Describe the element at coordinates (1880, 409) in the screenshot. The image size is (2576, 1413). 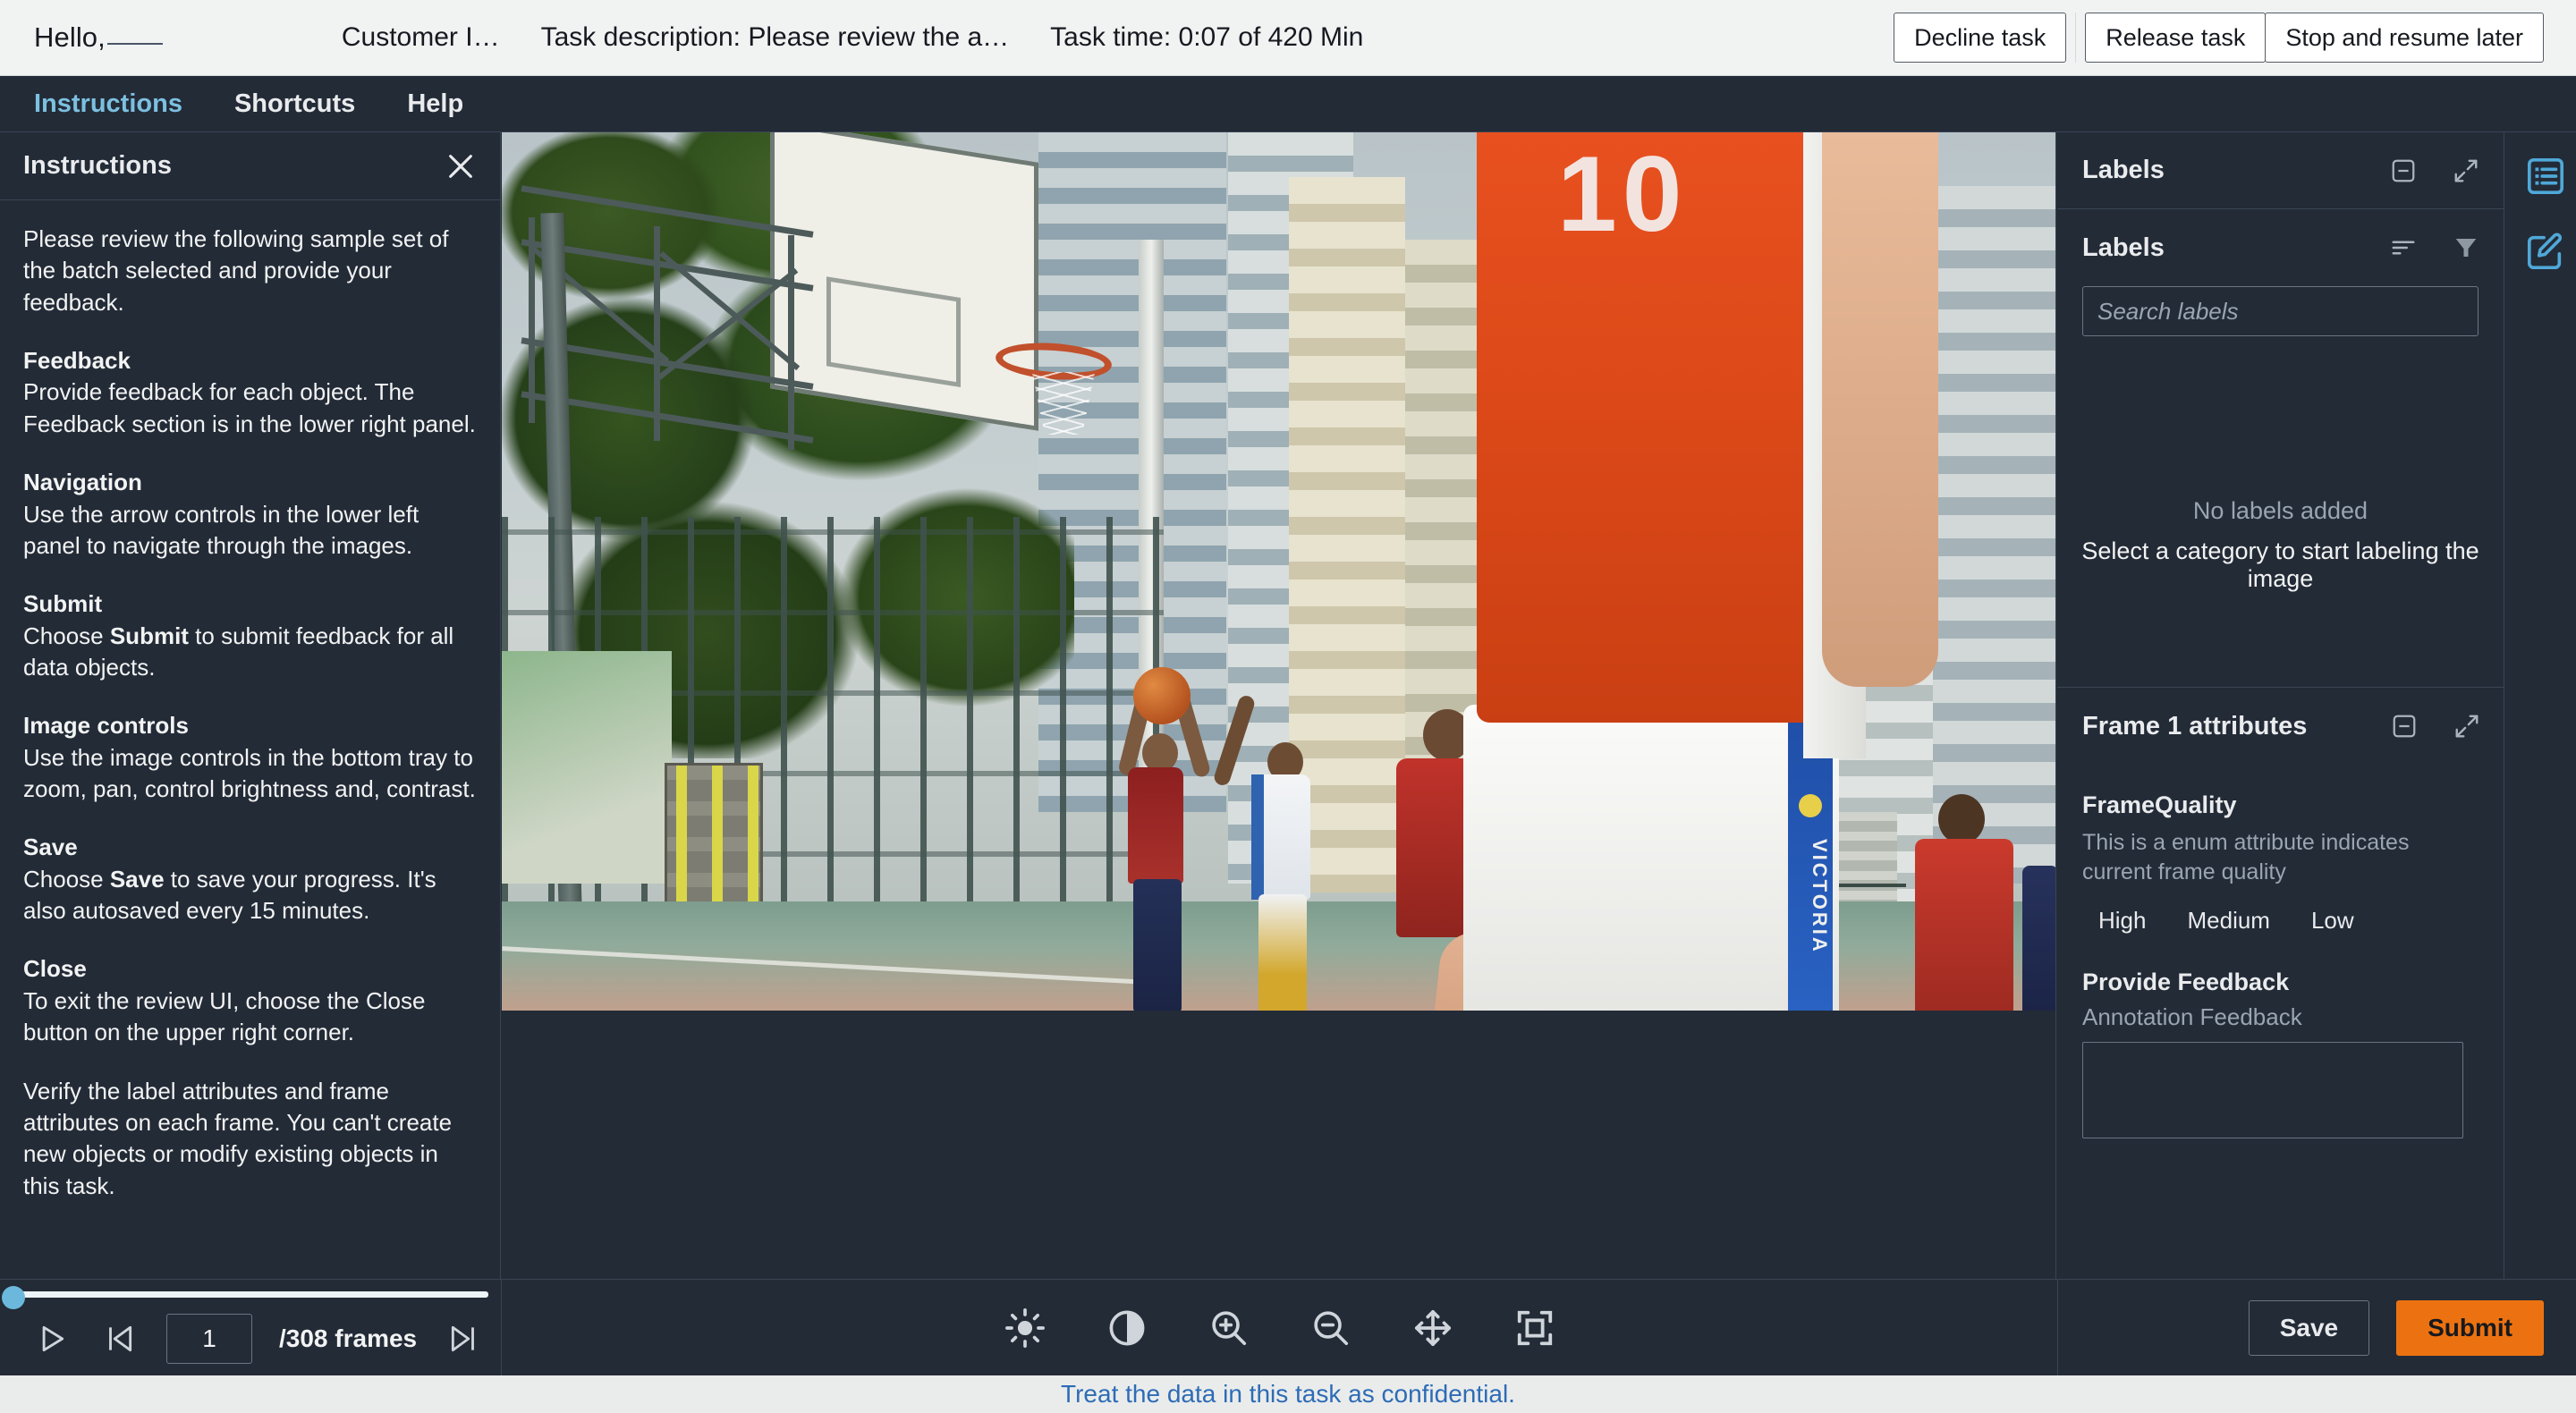
I see `photo-foreground-arm` at that location.